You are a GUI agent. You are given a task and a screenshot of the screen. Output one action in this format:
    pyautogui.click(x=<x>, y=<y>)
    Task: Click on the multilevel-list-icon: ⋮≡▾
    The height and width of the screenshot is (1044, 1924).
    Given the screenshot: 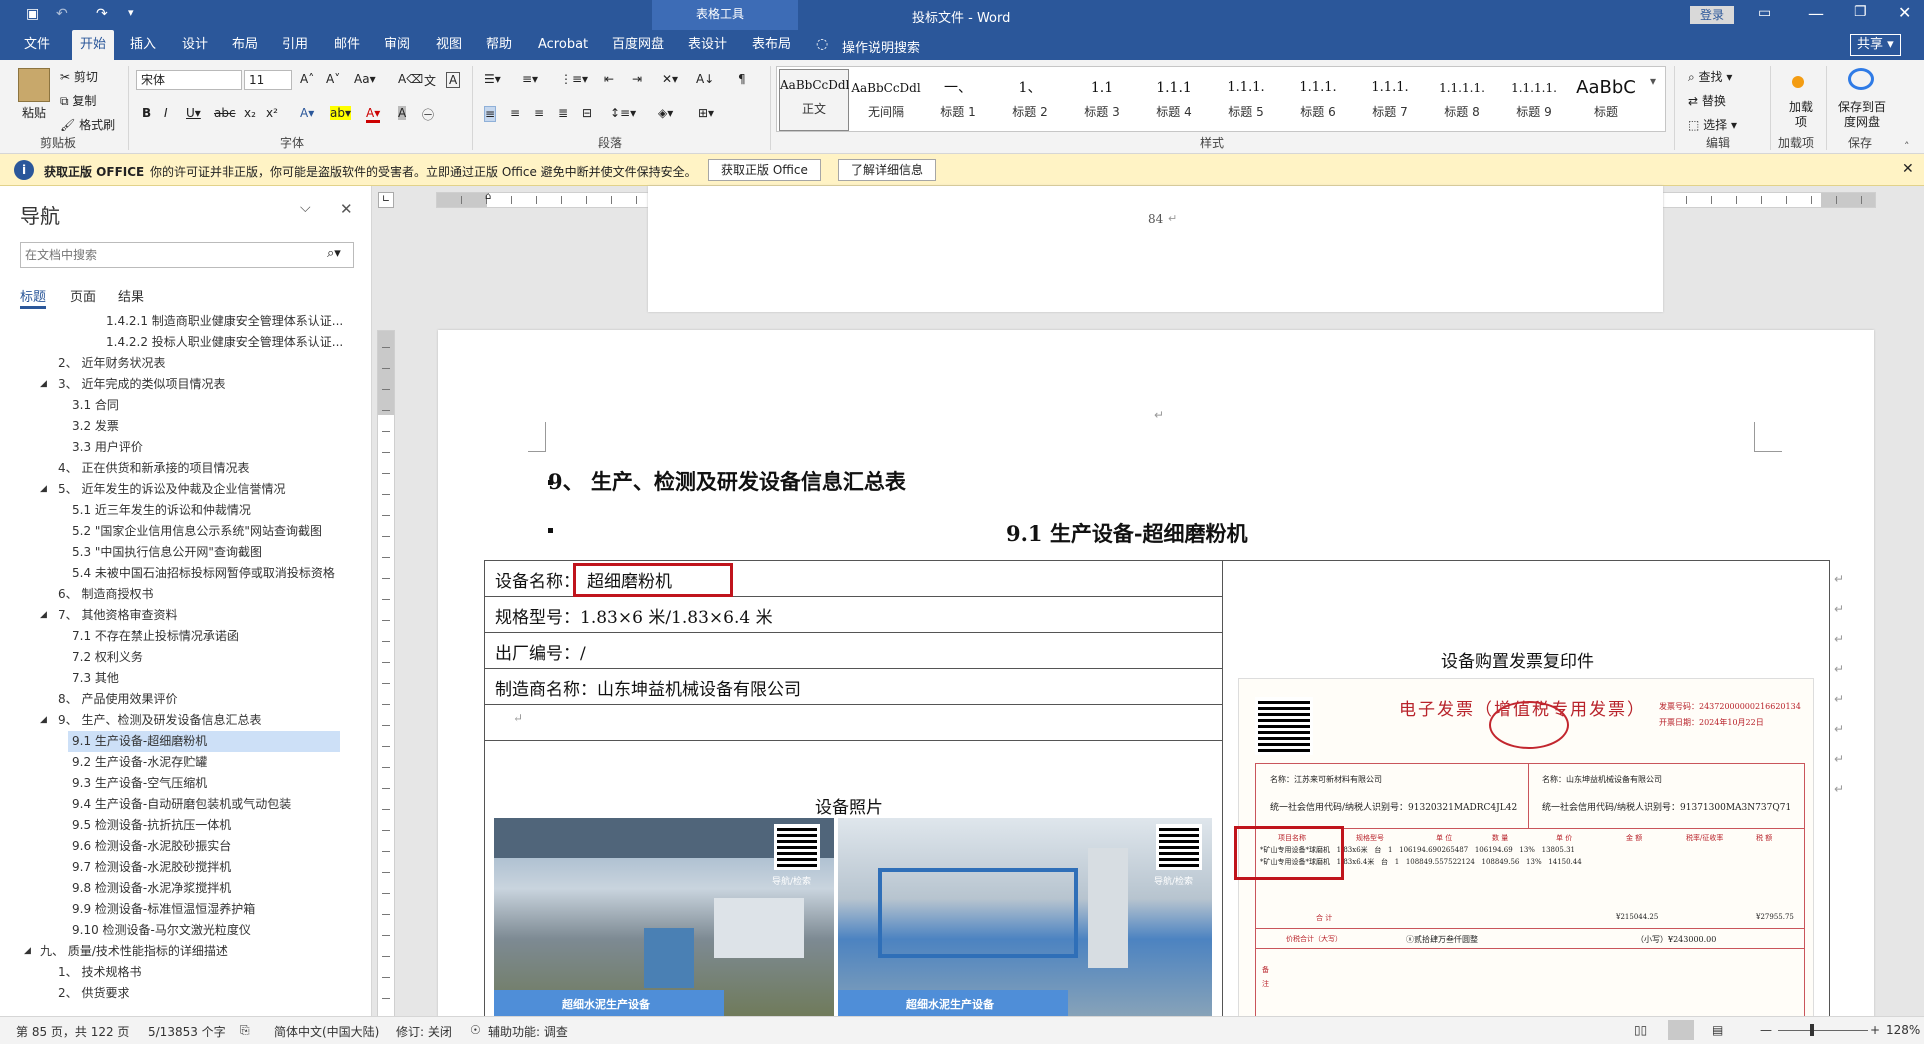 What is the action you would take?
    pyautogui.click(x=574, y=79)
    